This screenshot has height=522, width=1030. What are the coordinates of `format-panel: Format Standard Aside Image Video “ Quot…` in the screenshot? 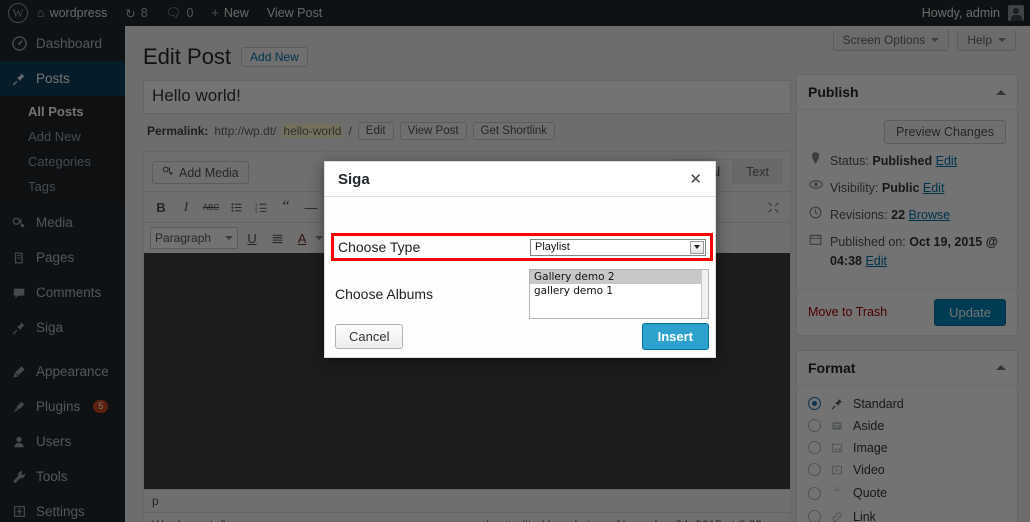 It's located at (907, 435).